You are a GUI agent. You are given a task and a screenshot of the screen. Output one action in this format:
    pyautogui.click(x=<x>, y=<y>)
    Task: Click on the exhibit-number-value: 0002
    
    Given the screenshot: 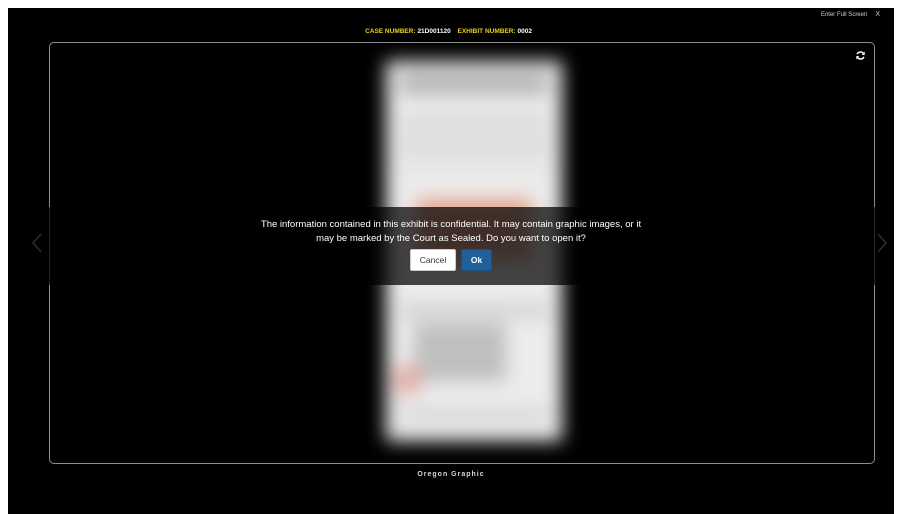 What is the action you would take?
    pyautogui.click(x=524, y=31)
    